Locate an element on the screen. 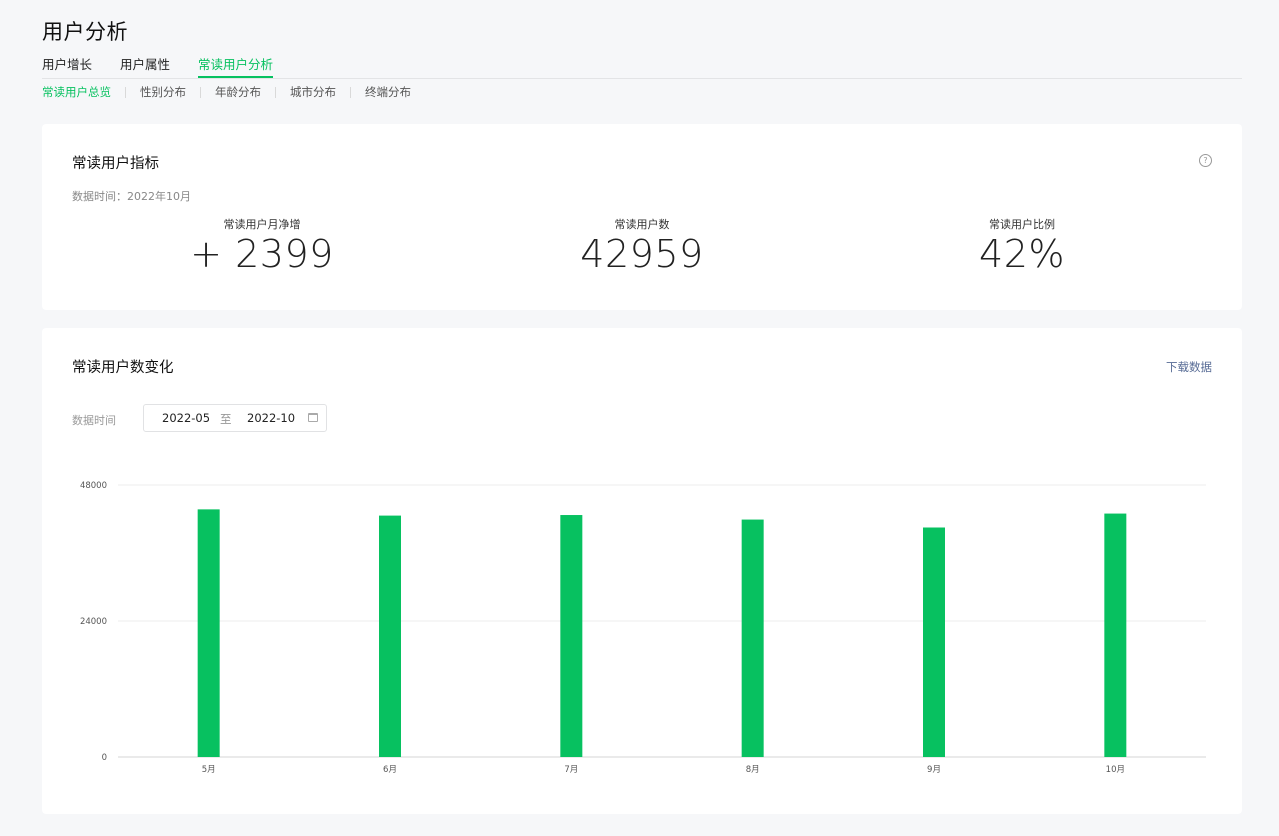 This screenshot has width=1279, height=836. metrics-card-title: 常读用户指标 is located at coordinates (115, 164).